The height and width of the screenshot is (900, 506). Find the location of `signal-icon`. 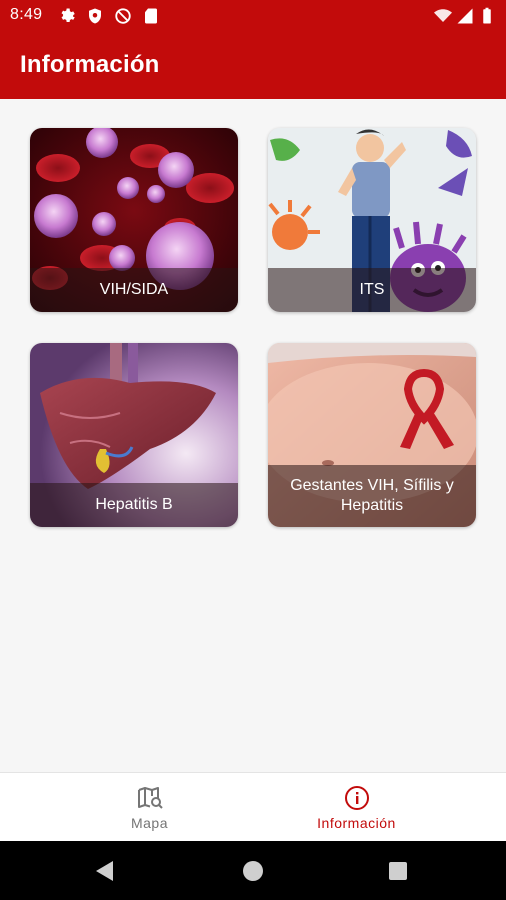

signal-icon is located at coordinates (465, 16).